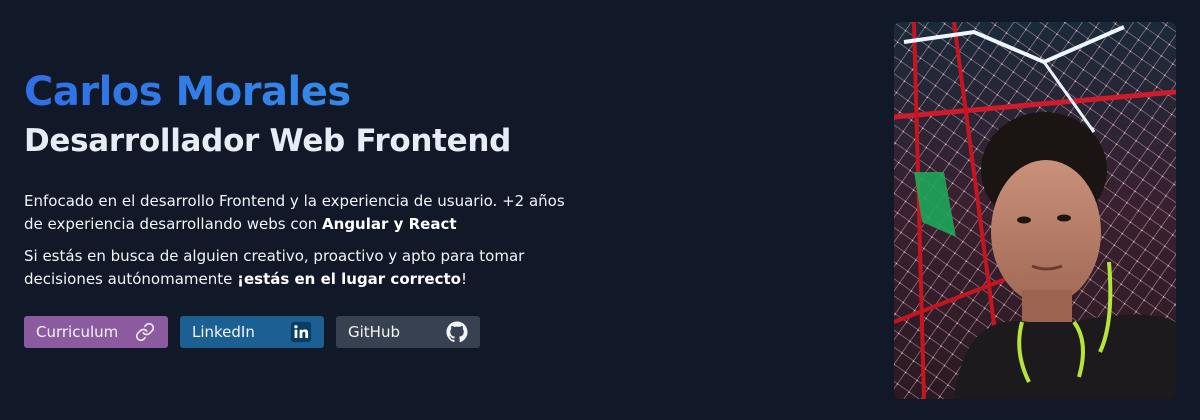 This screenshot has height=420, width=1200. What do you see at coordinates (223, 332) in the screenshot?
I see `linkedin-label: LinkedIn` at bounding box center [223, 332].